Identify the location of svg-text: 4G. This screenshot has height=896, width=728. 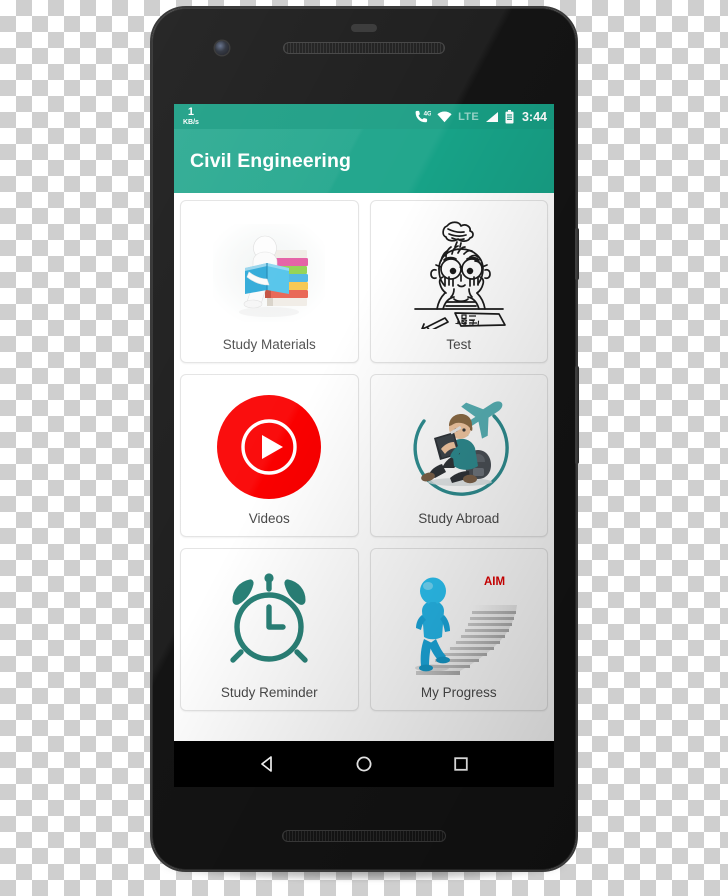
(427, 113).